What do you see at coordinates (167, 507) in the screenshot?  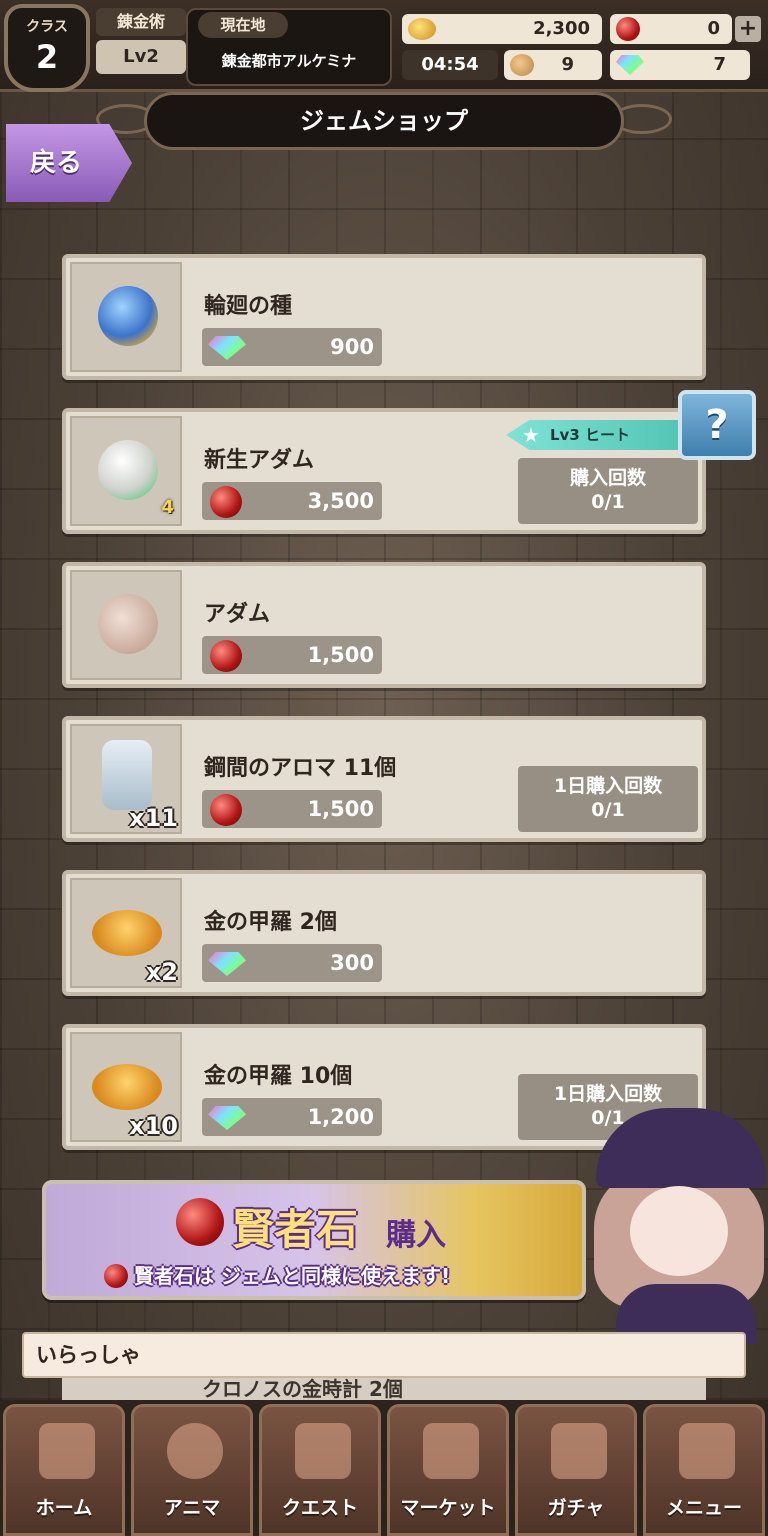 I see `level-digit: 4` at bounding box center [167, 507].